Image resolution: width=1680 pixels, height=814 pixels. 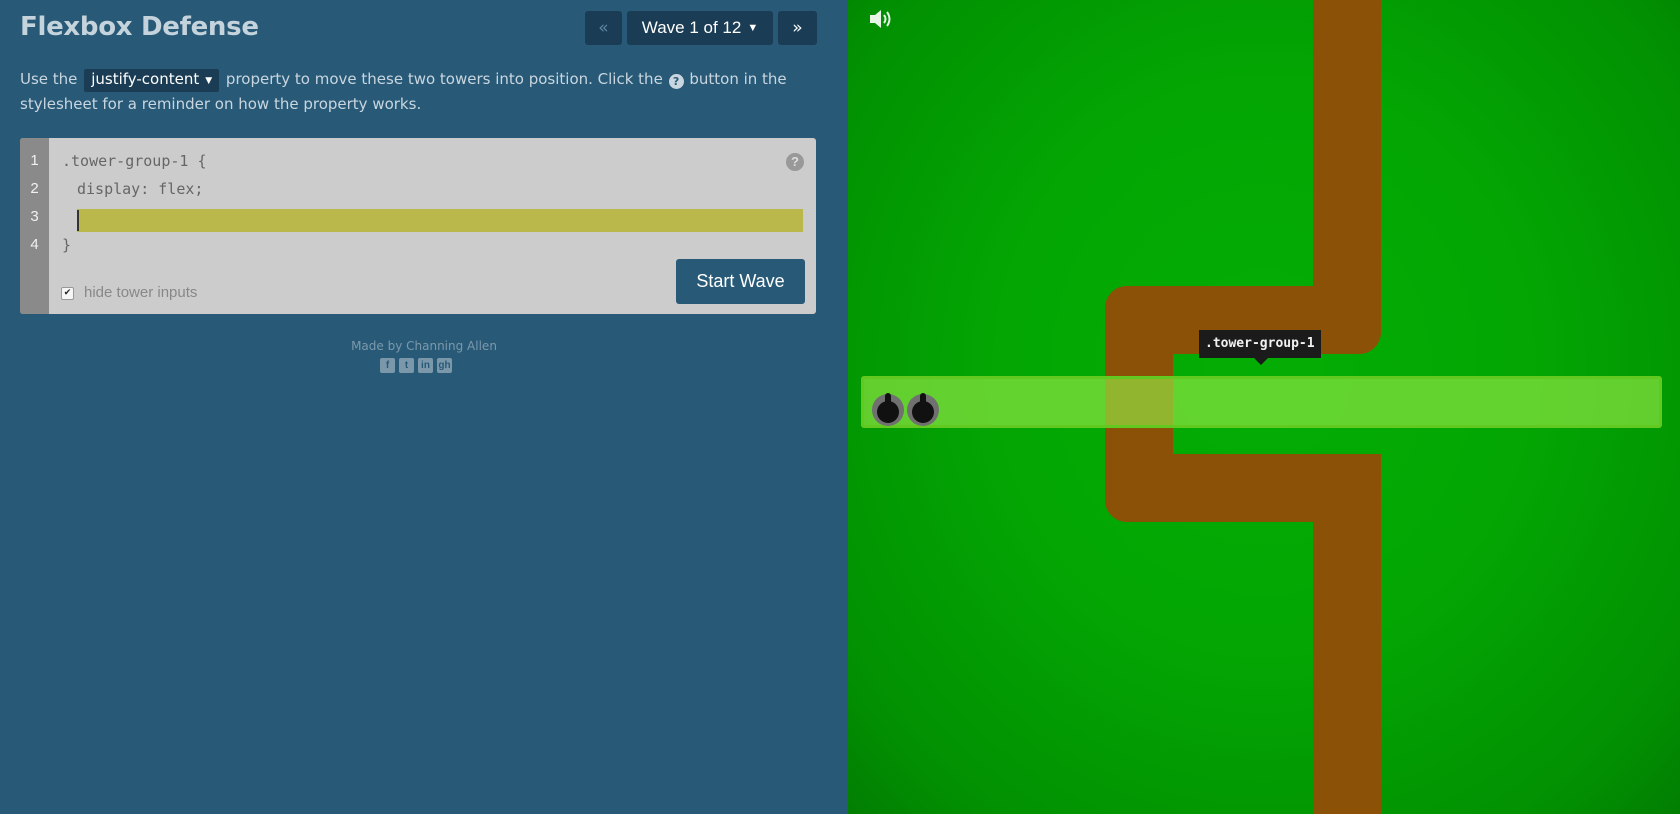 What do you see at coordinates (795, 162) in the screenshot?
I see `help-button: ?` at bounding box center [795, 162].